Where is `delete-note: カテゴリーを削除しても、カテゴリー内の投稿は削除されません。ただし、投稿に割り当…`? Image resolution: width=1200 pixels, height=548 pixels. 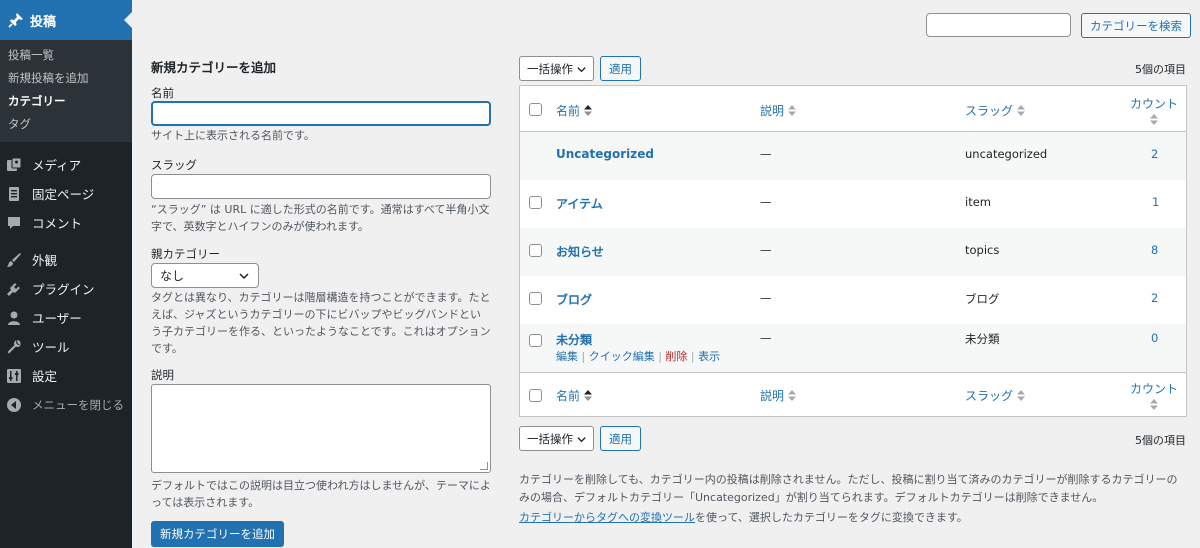 delete-note: カテゴリーを削除しても、カテゴリー内の投稿は削除されません。ただし、投稿に割り当… is located at coordinates (848, 488).